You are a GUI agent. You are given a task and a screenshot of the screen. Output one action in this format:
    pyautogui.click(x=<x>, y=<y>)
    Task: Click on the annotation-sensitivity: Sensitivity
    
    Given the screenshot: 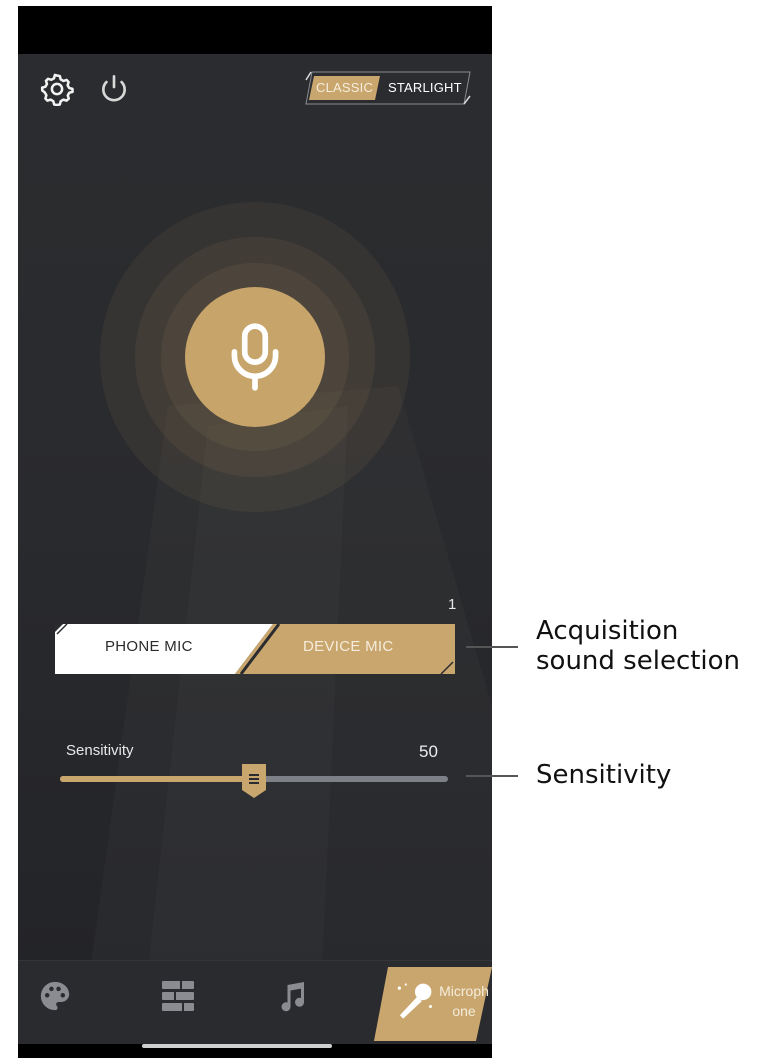 What is the action you would take?
    pyautogui.click(x=604, y=775)
    